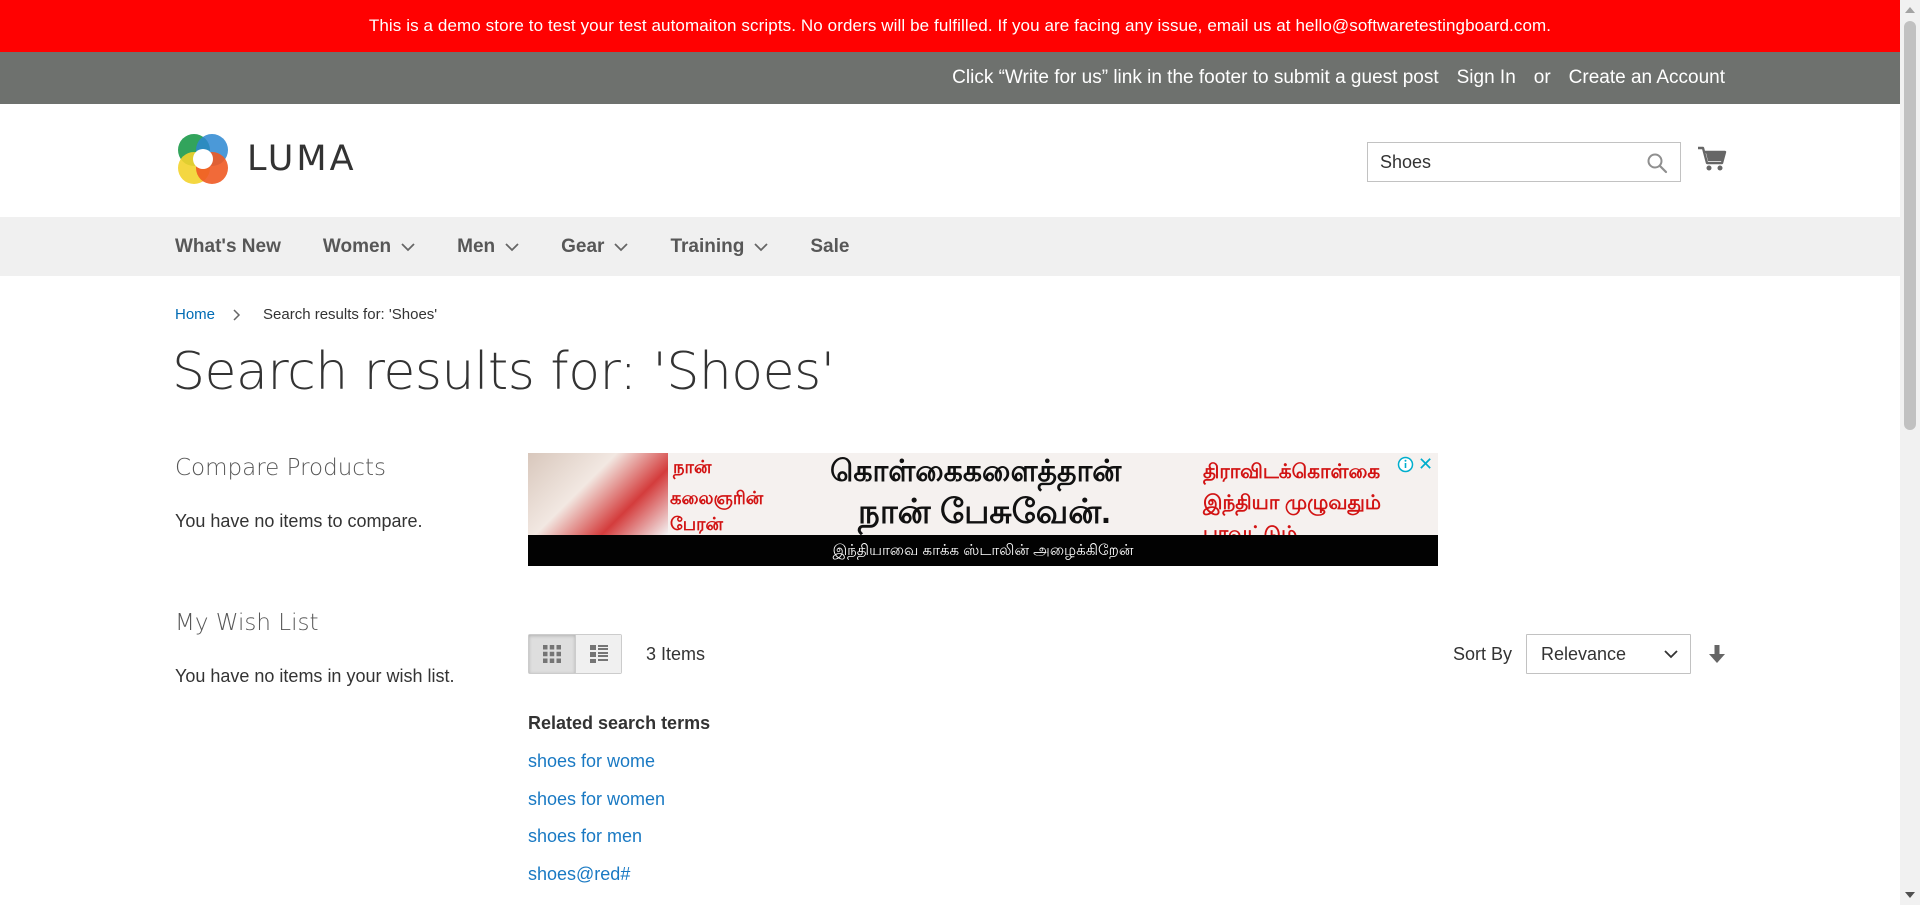 The height and width of the screenshot is (905, 1920). Describe the element at coordinates (598, 494) in the screenshot. I see `ad-photo` at that location.